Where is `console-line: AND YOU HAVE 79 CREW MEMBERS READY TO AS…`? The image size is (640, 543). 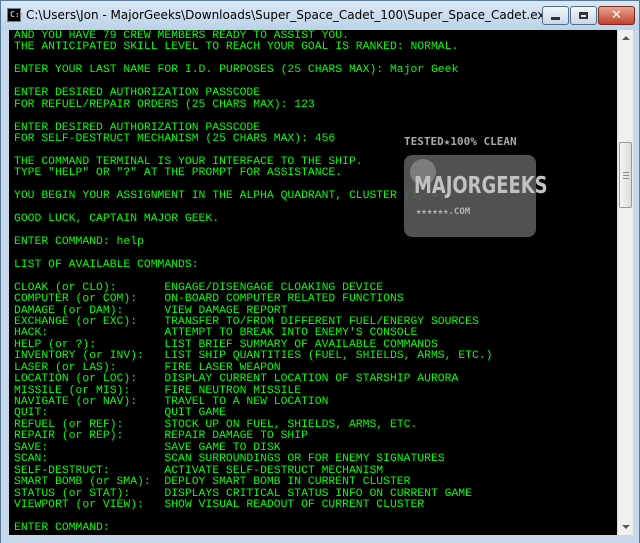 console-line: AND YOU HAVE 79 CREW MEMBERS READY TO AS… is located at coordinates (181, 36).